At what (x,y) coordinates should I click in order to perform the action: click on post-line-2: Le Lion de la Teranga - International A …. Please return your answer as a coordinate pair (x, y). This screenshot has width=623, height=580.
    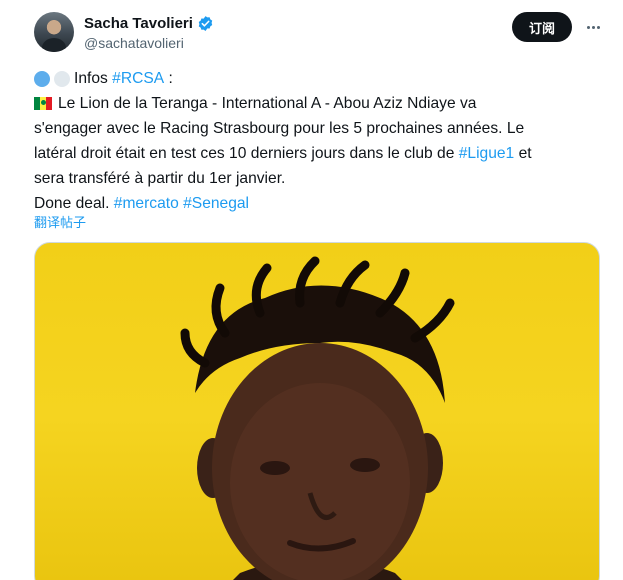
    Looking at the image, I should click on (314, 103).